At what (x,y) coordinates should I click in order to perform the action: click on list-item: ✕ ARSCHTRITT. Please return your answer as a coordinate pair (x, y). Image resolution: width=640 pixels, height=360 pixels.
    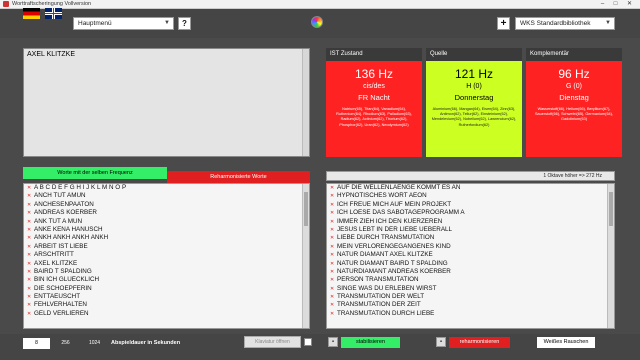
    Looking at the image, I should click on (166, 255).